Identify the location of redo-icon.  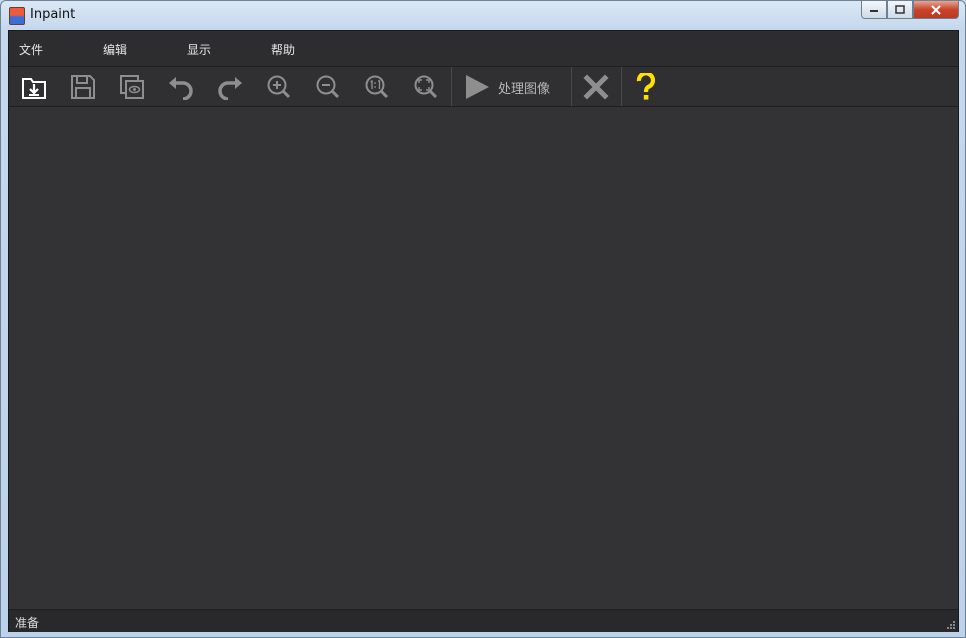
(230, 88).